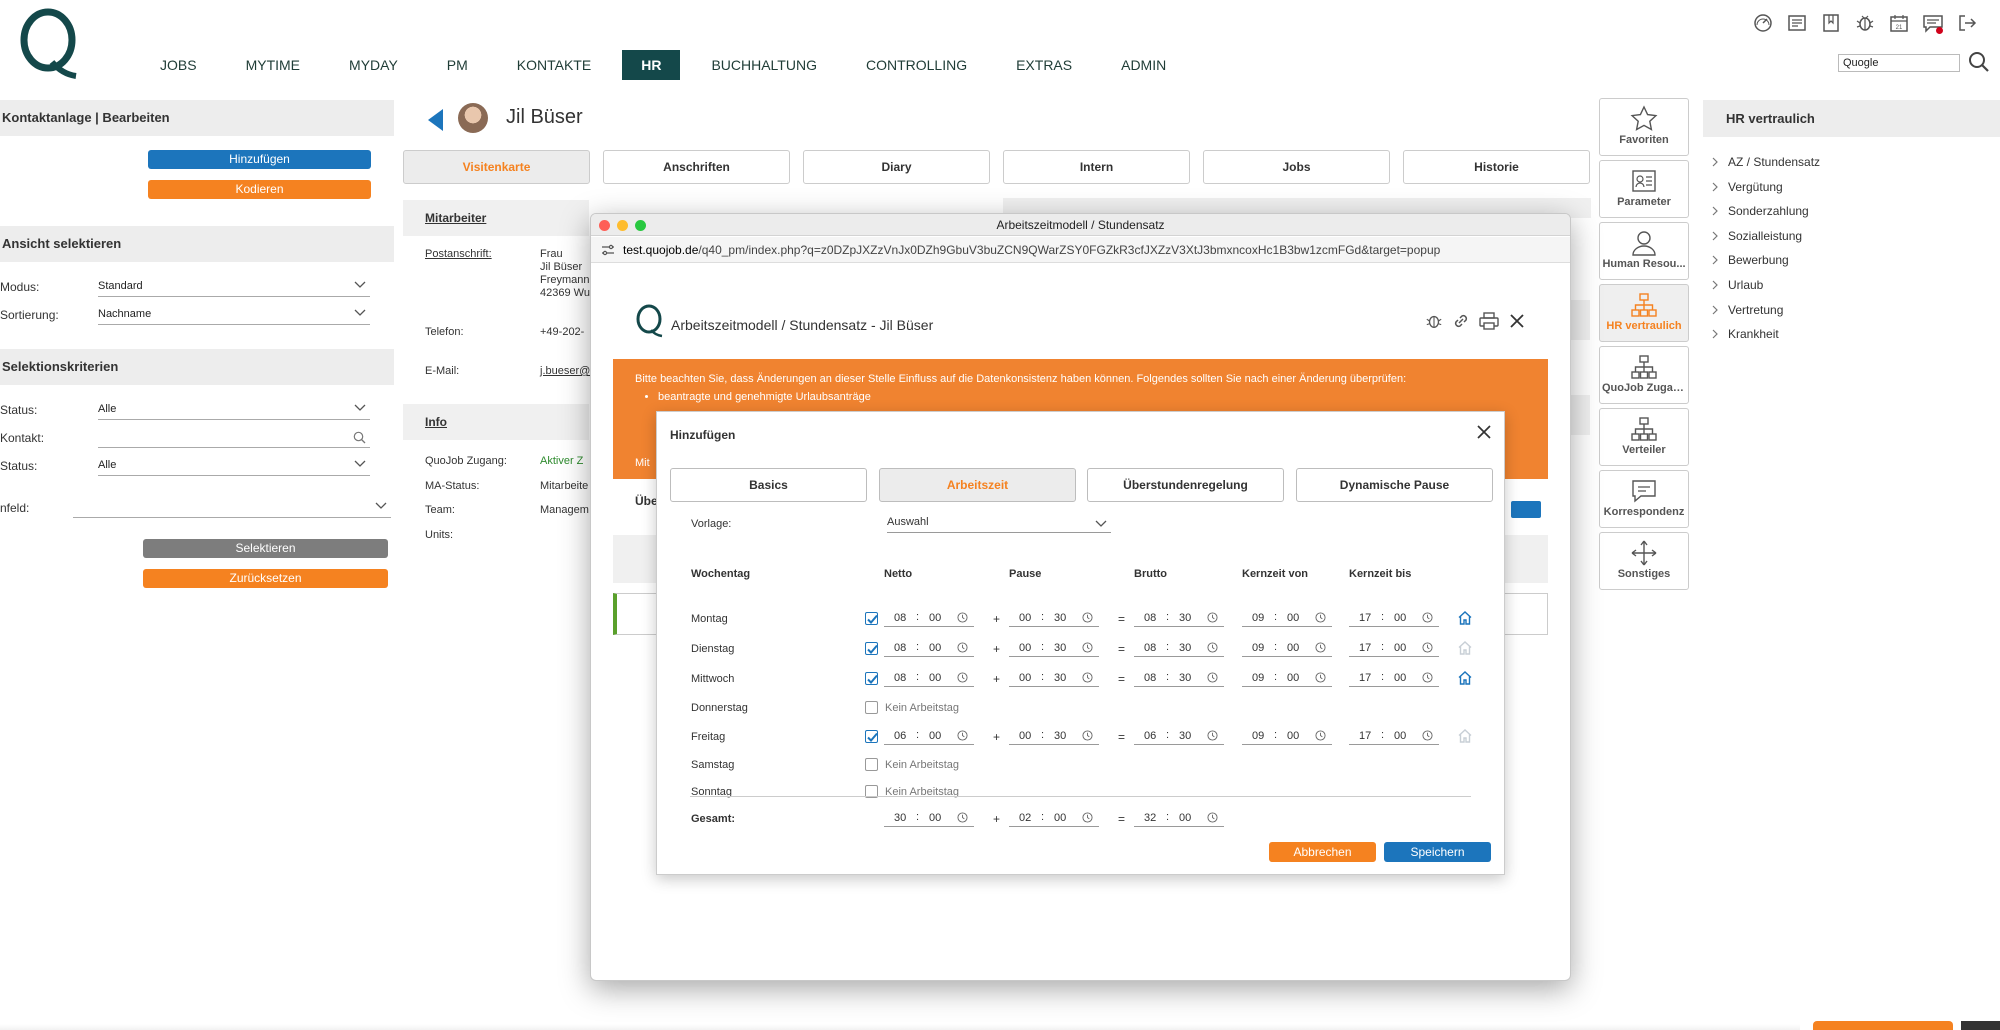 The height and width of the screenshot is (1030, 2000). I want to click on bottom-toolbar, so click(1883, 1025).